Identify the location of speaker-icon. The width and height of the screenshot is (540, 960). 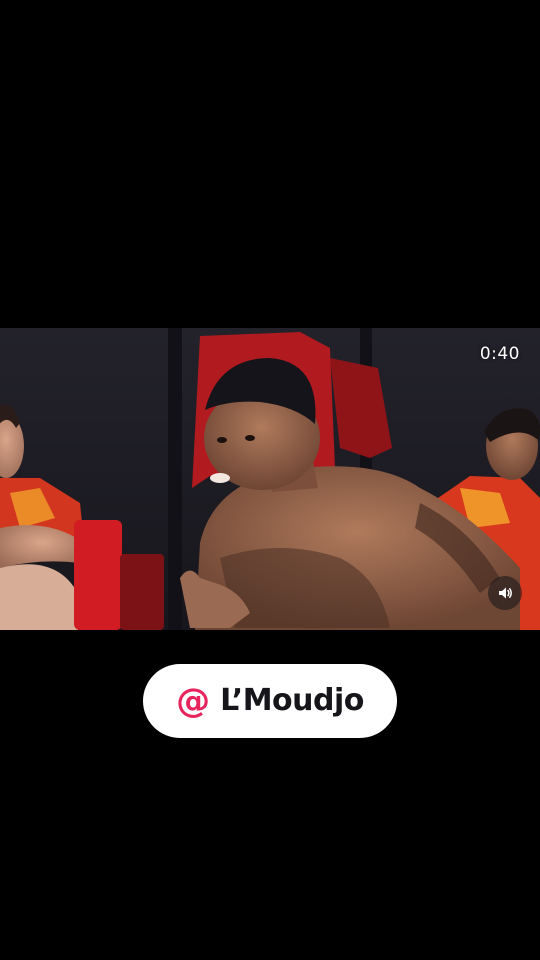
(505, 593).